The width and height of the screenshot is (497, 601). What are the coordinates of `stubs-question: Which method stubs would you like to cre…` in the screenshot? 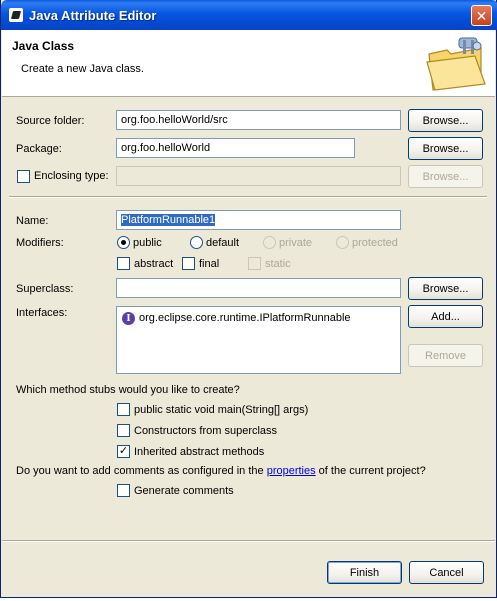 It's located at (128, 390).